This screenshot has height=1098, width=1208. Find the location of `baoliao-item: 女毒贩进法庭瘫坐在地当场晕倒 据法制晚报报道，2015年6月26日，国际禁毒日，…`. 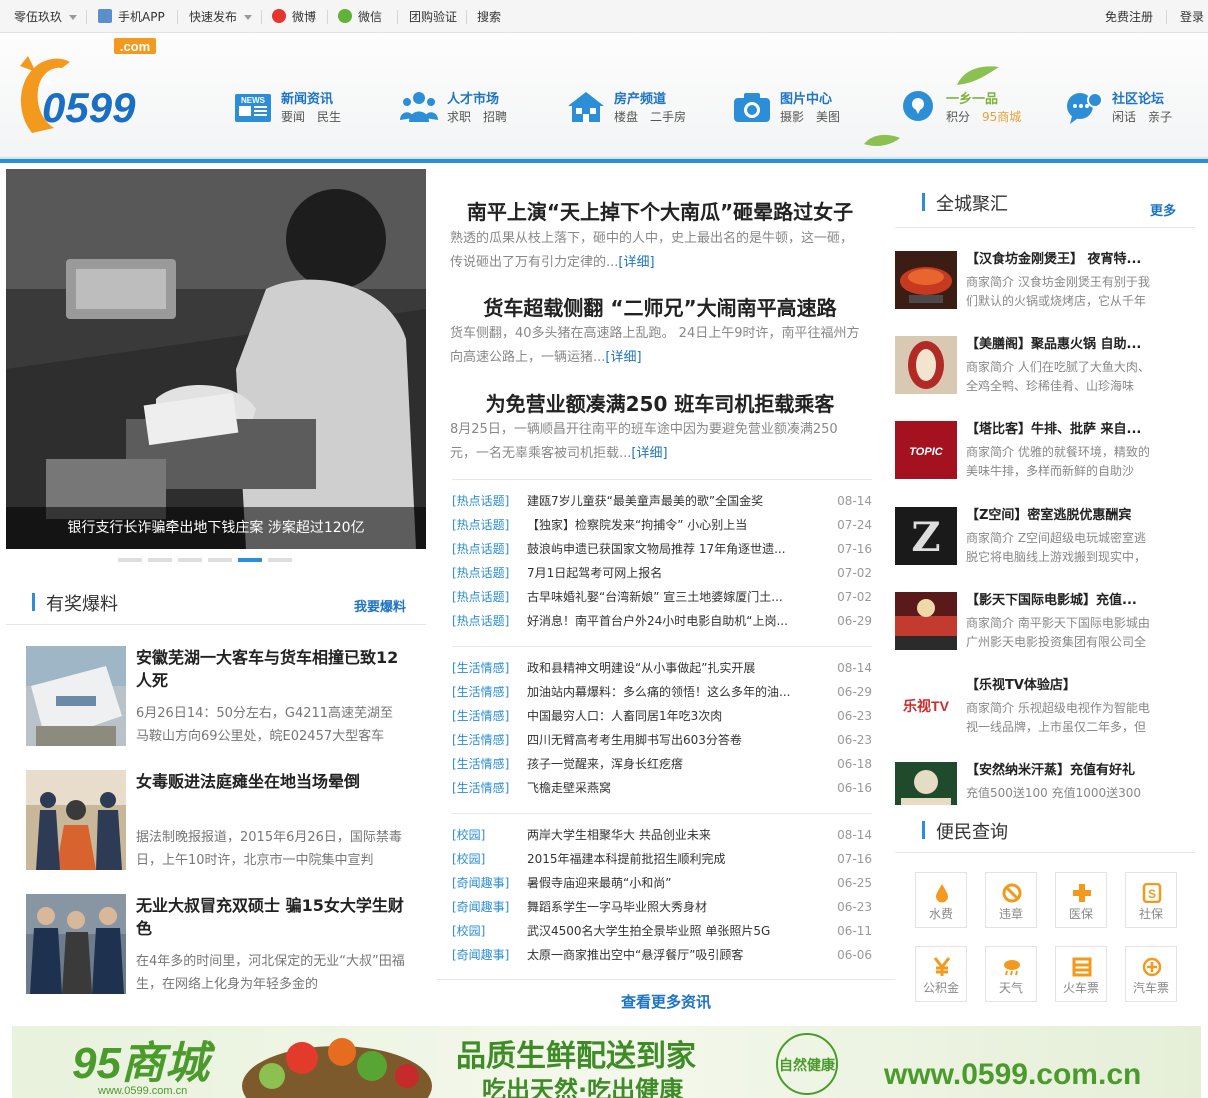

baoliao-item: 女毒贩进法庭瘫坐在地当场晕倒 据法制晚报报道，2015年6月26日，国际禁毒日，… is located at coordinates (216, 820).